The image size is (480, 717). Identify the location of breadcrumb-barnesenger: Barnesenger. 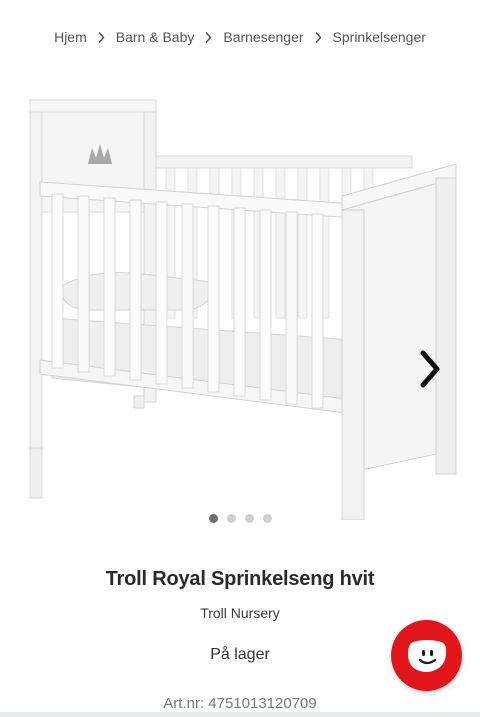
(263, 37).